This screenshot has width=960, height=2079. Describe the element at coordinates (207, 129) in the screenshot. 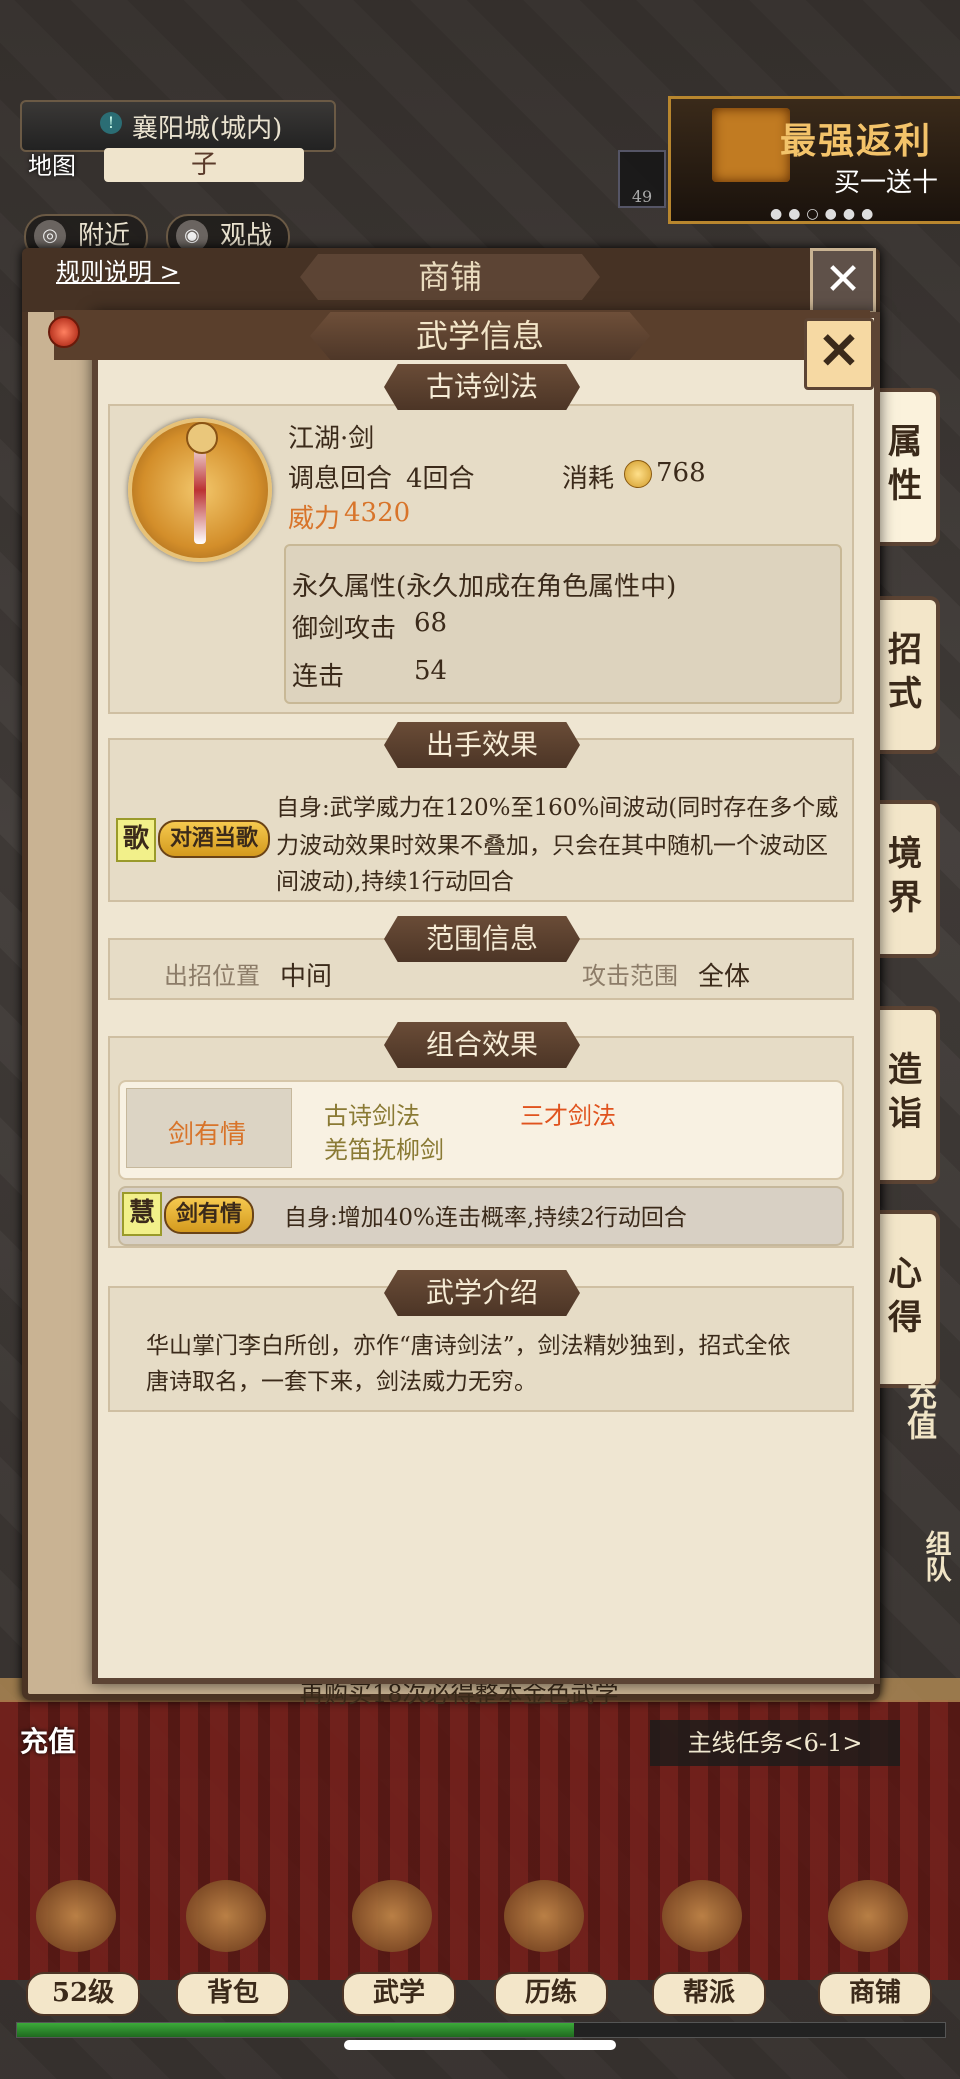

I see `location-text: 襄阳城(城内)` at that location.